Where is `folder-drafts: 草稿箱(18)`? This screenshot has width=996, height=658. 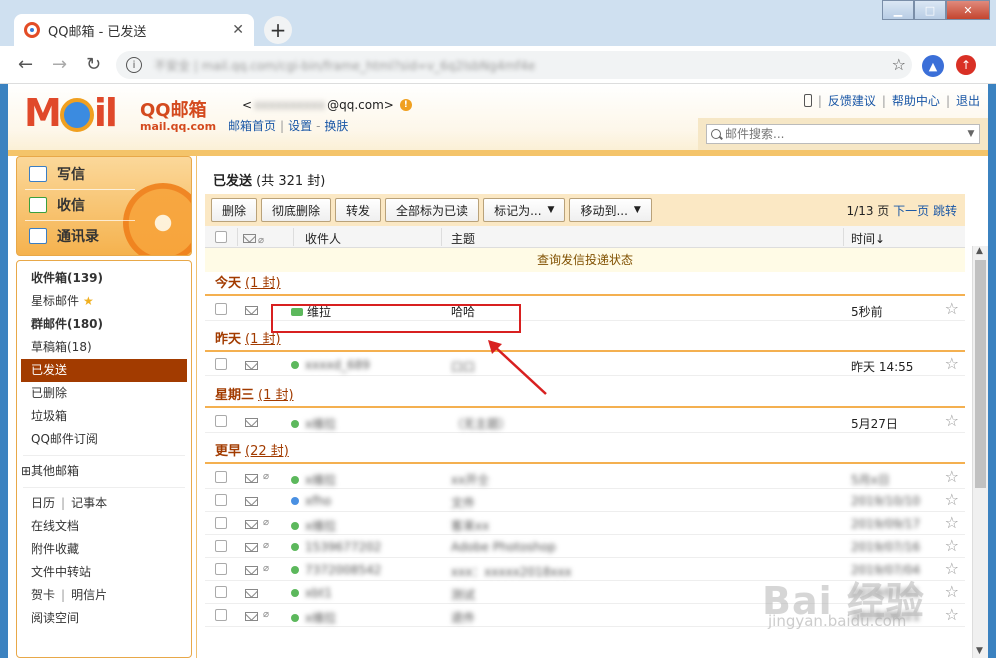 folder-drafts: 草稿箱(18) is located at coordinates (104, 347).